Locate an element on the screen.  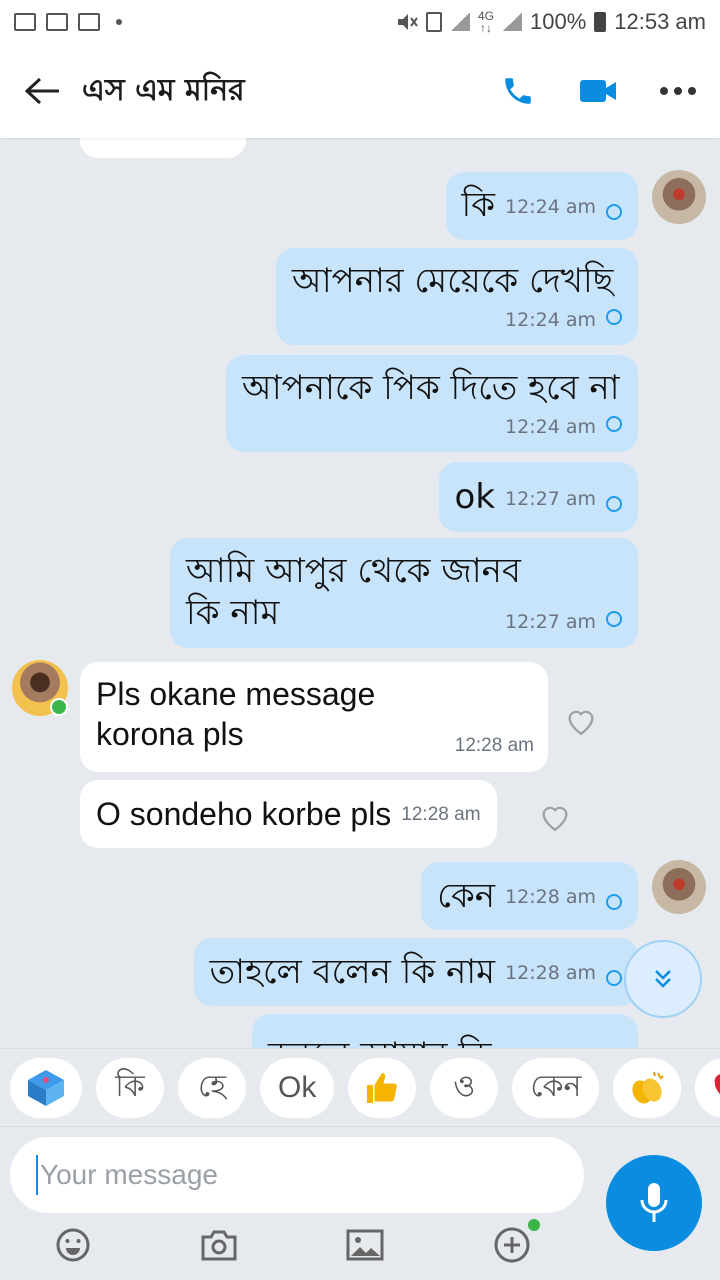
message-bubble: করলে আমার কি is located at coordinates (445, 1031).